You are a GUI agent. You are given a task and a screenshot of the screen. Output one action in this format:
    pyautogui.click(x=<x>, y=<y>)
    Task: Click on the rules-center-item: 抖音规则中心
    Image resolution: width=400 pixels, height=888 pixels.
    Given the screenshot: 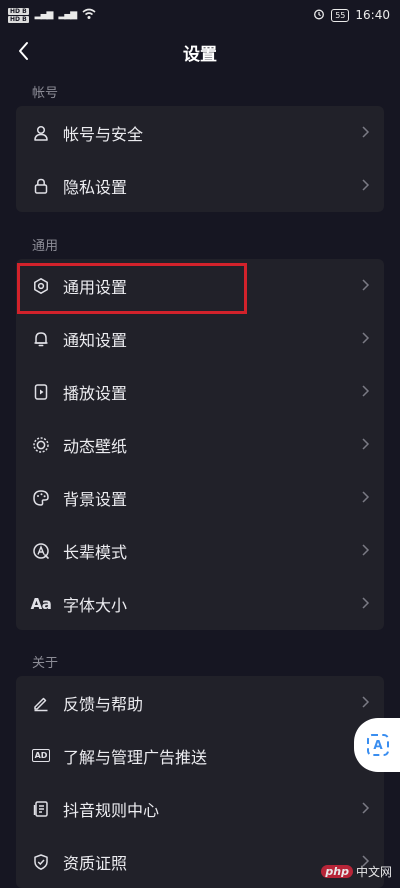 What is the action you would take?
    pyautogui.click(x=200, y=808)
    